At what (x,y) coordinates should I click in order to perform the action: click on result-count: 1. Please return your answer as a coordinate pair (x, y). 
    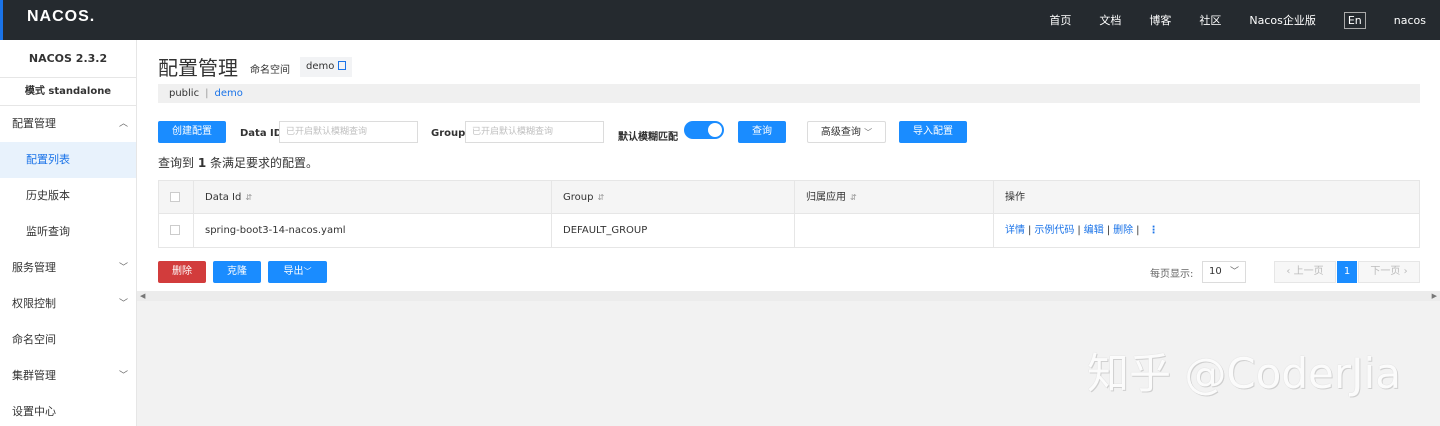
    Looking at the image, I should click on (202, 163).